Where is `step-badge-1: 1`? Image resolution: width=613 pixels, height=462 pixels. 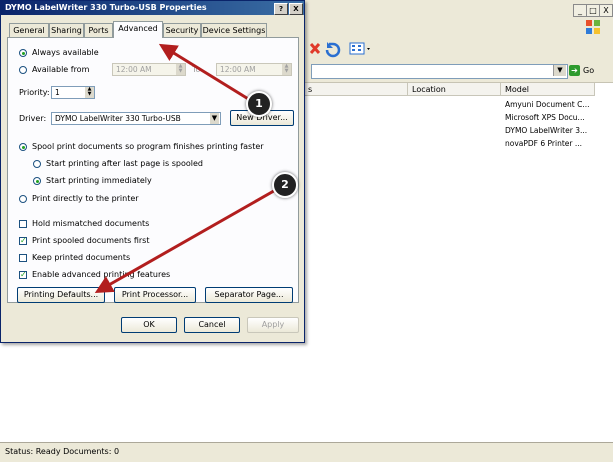 step-badge-1: 1 is located at coordinates (259, 104).